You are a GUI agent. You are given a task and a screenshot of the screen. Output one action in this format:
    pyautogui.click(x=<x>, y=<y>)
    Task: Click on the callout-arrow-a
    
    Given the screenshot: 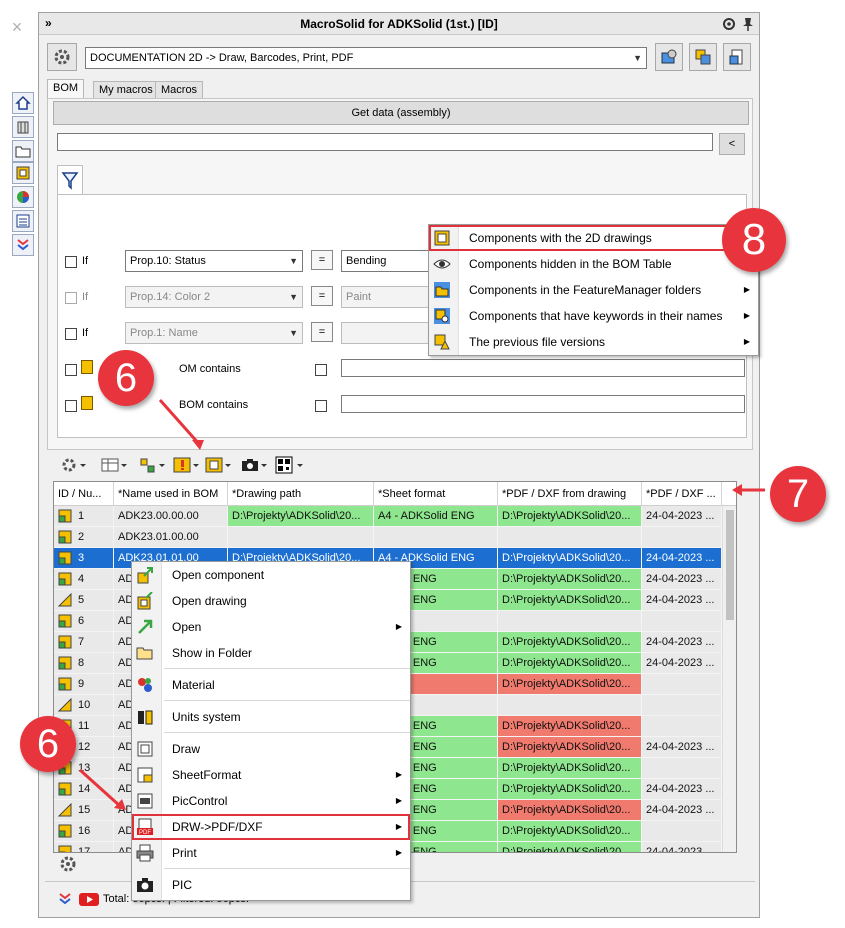 What is the action you would take?
    pyautogui.click(x=180, y=422)
    